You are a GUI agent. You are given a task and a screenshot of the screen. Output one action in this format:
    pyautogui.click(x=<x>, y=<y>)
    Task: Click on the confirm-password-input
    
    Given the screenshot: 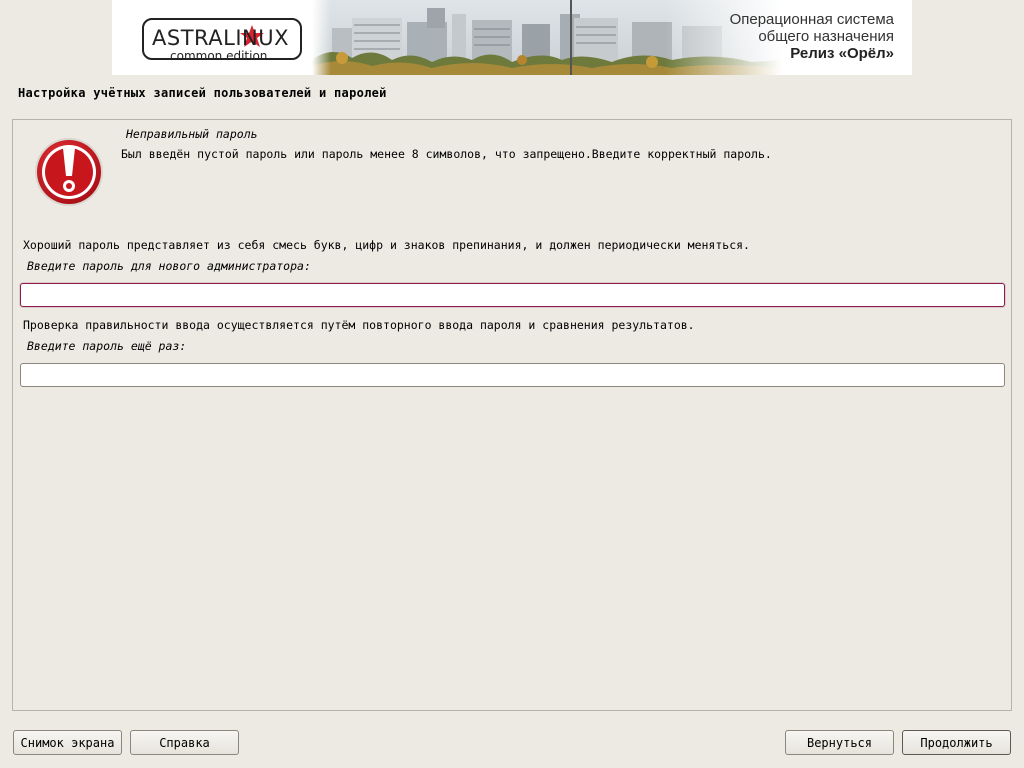 What is the action you would take?
    pyautogui.click(x=512, y=375)
    